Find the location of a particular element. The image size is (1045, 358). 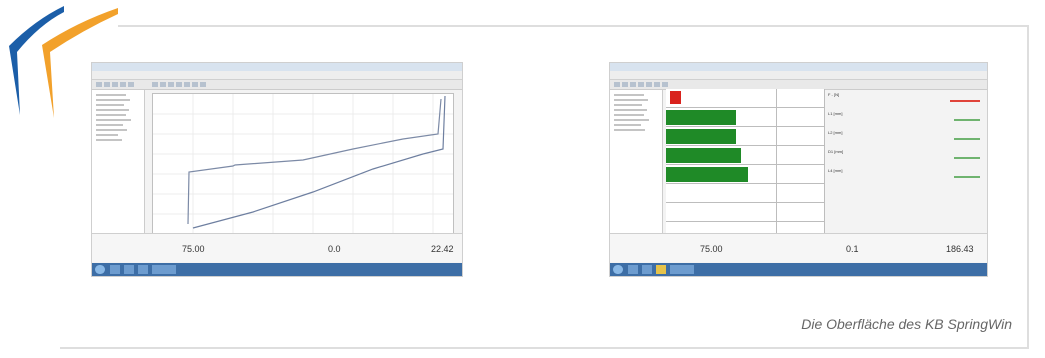

window-toolbar is located at coordinates (277, 85).